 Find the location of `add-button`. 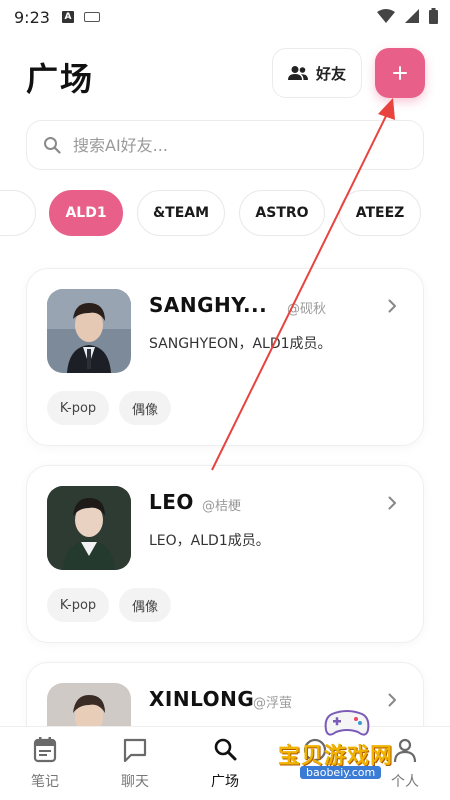

add-button is located at coordinates (400, 73).